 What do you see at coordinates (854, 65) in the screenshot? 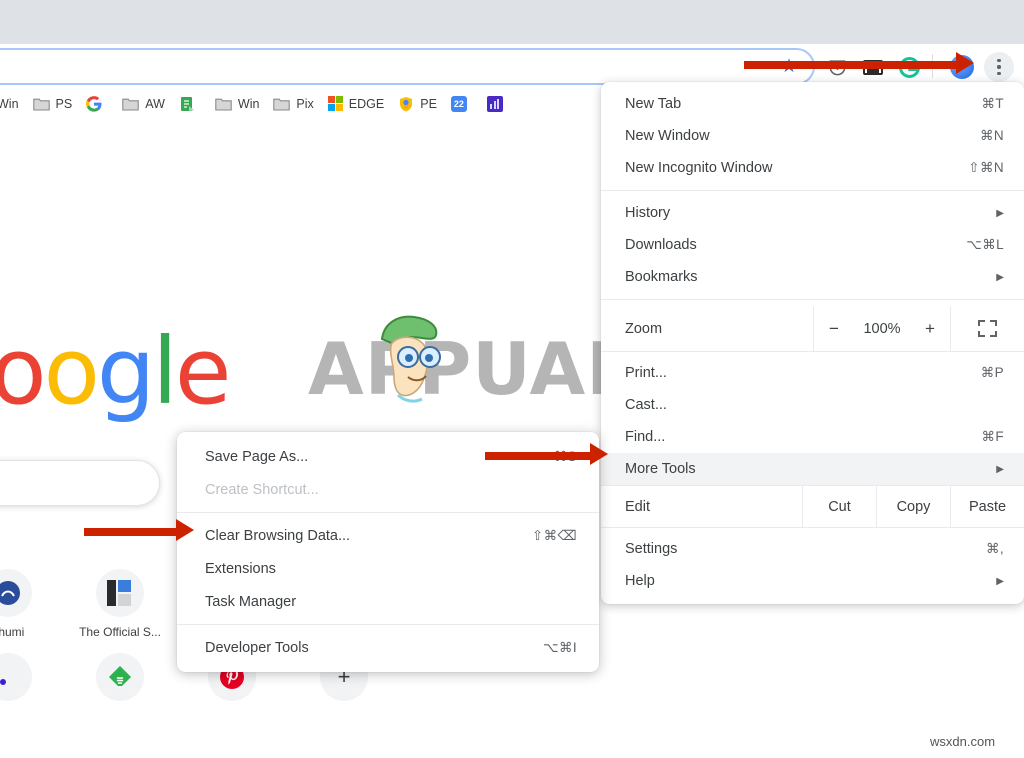
I see `annotation-arrow-menu-button` at bounding box center [854, 65].